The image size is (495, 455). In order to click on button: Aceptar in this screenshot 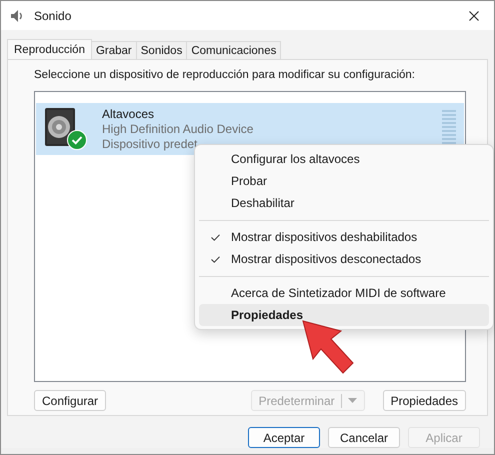, I will do `click(284, 437)`.